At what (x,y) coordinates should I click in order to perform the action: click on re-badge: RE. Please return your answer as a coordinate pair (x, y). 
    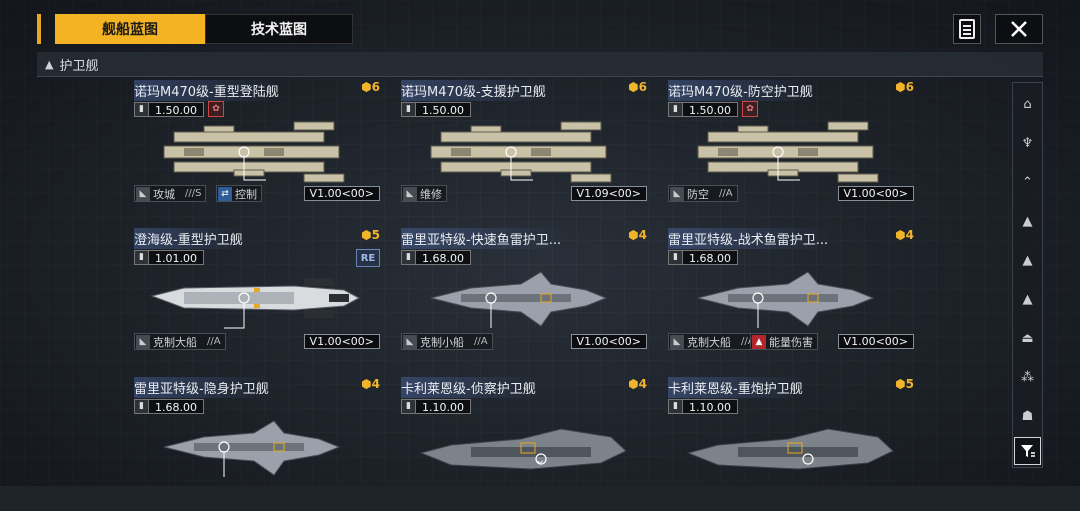
    Looking at the image, I should click on (368, 258).